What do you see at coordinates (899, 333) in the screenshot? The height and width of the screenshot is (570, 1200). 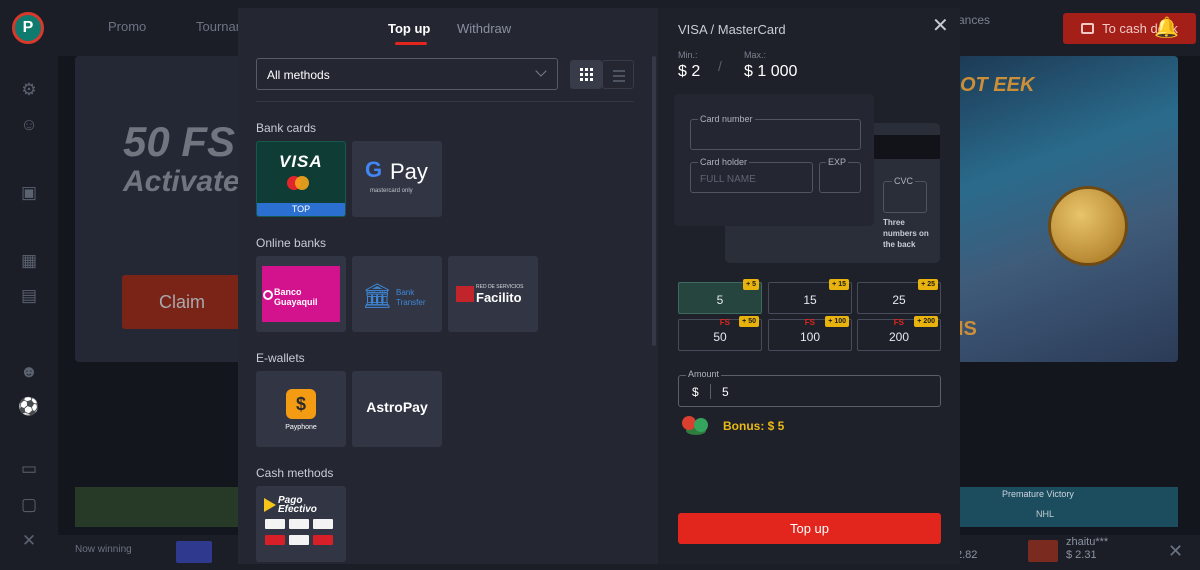 I see `amount-option: FS + 200 200` at bounding box center [899, 333].